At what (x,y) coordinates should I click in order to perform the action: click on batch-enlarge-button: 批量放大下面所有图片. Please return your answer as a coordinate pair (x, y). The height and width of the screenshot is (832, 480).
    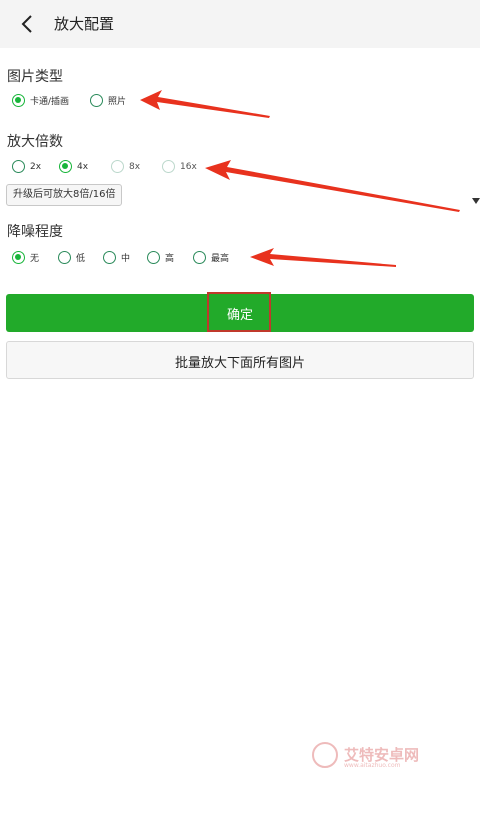
    Looking at the image, I should click on (240, 360).